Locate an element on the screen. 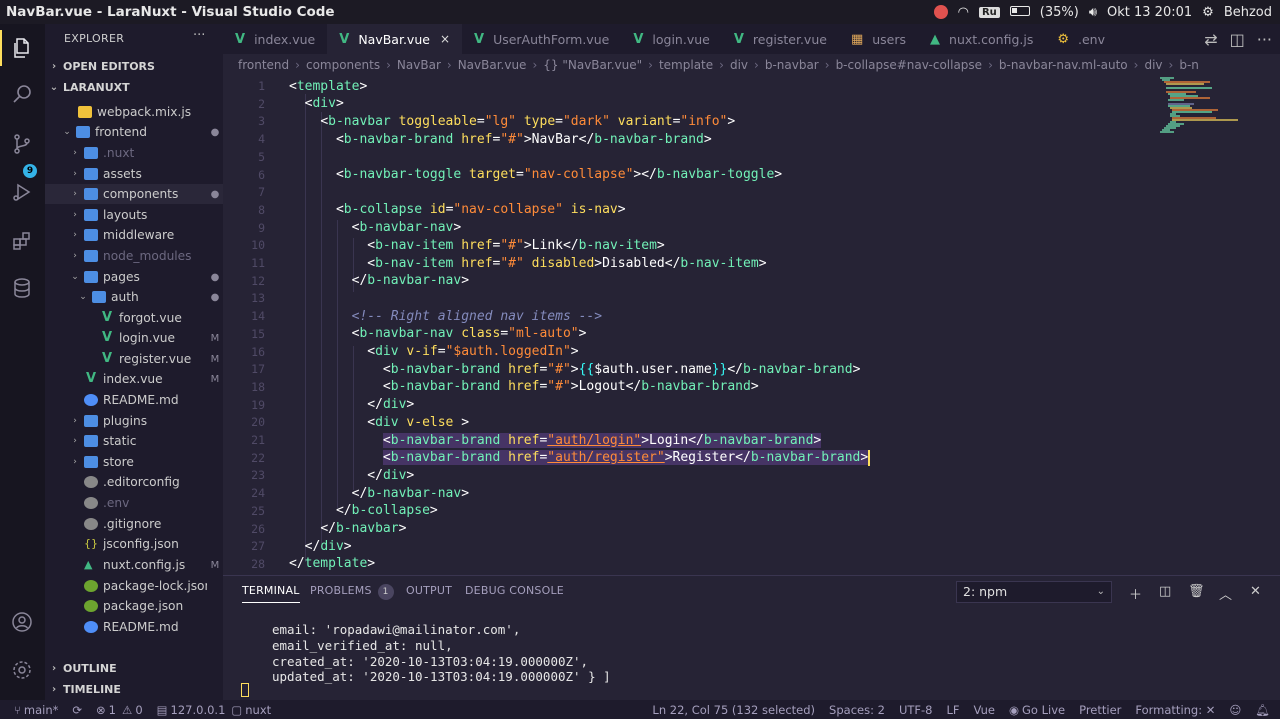  sync-icon: ⟳ is located at coordinates (77, 710).